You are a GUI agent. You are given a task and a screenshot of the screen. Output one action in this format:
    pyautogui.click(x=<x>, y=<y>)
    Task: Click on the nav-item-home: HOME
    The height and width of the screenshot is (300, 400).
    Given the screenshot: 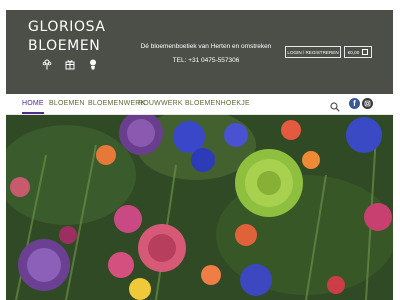 What is the action you would take?
    pyautogui.click(x=33, y=104)
    